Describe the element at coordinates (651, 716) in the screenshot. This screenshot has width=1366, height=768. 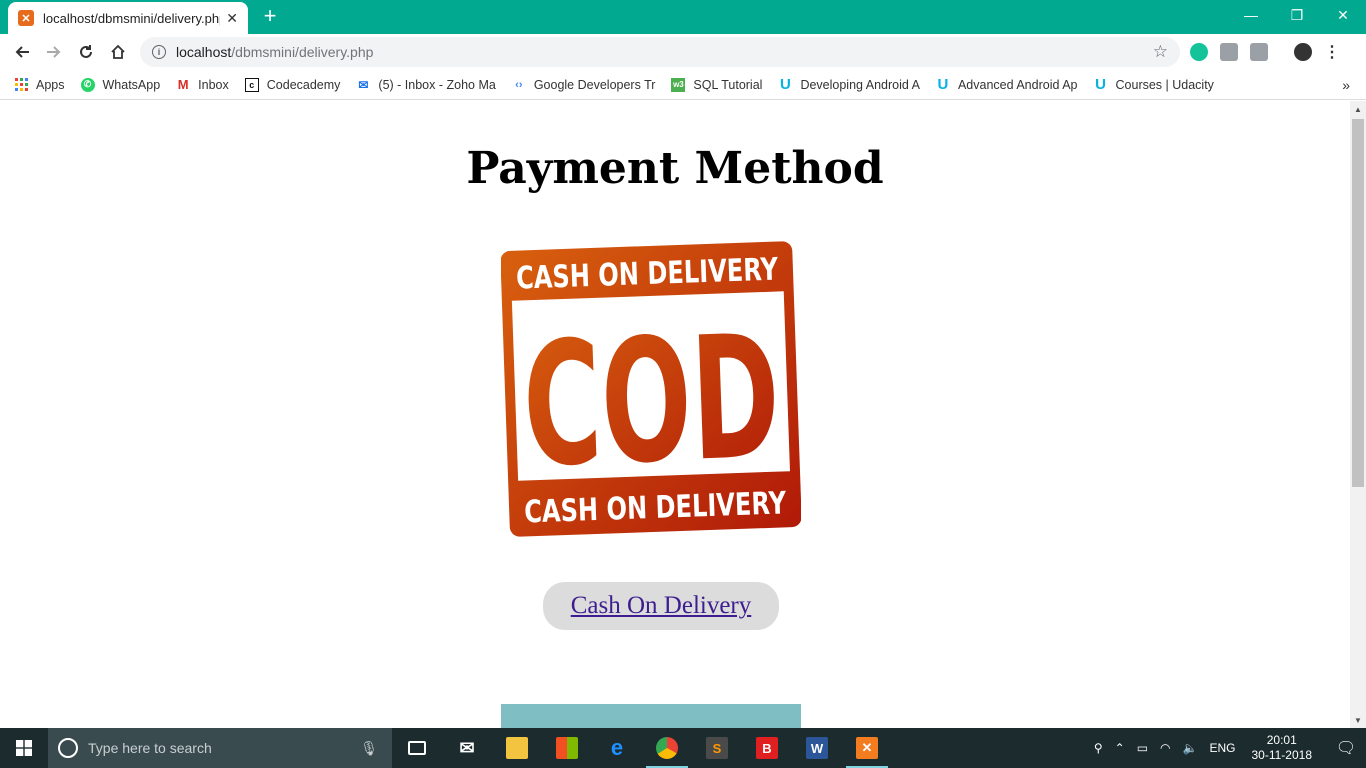
I see `next-section-block` at that location.